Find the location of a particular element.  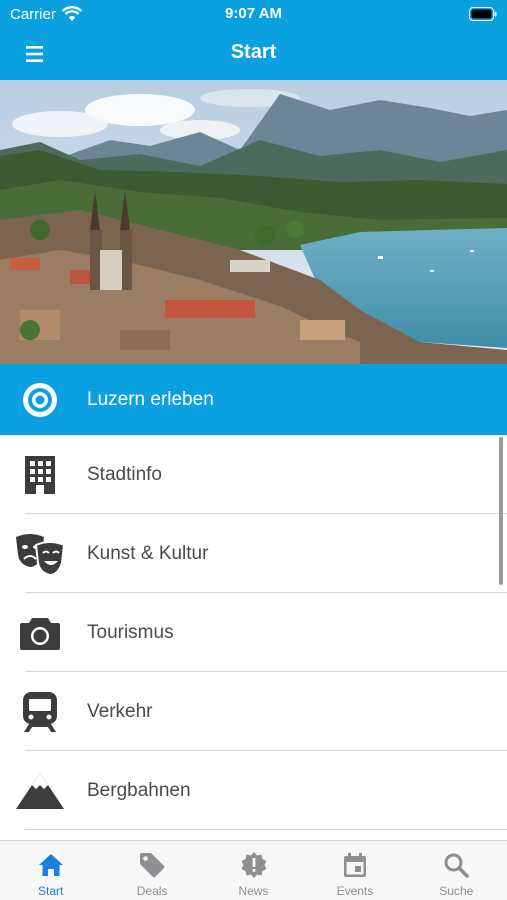

building-icon is located at coordinates (40, 475).